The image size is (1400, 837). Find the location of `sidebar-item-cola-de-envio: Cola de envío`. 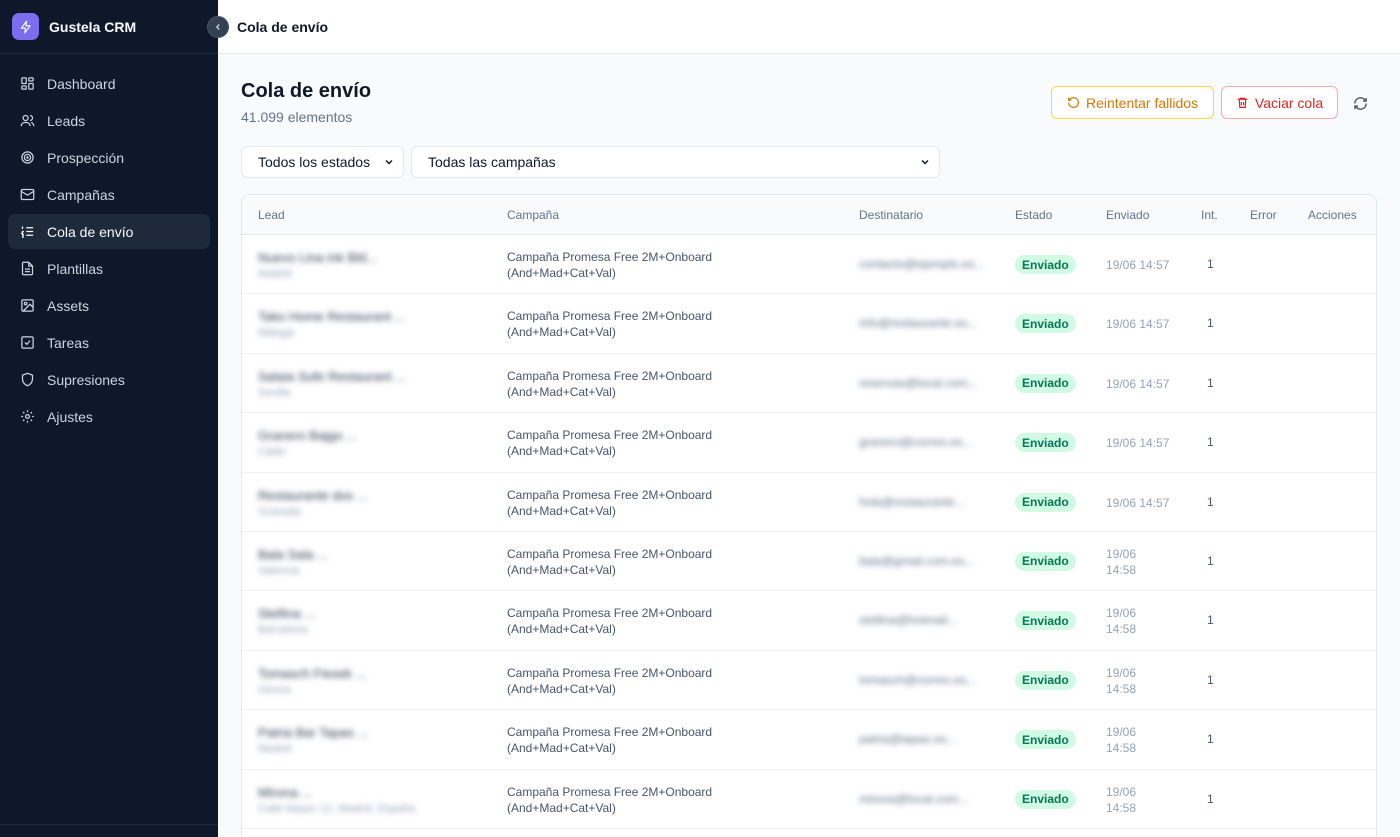

sidebar-item-cola-de-envio: Cola de envío is located at coordinates (109, 231).